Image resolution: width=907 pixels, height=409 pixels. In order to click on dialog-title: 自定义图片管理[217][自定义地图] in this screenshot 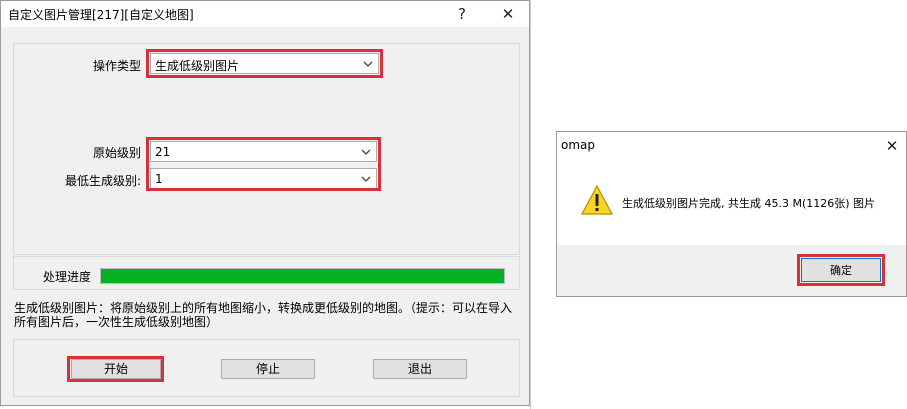, I will do `click(101, 15)`.